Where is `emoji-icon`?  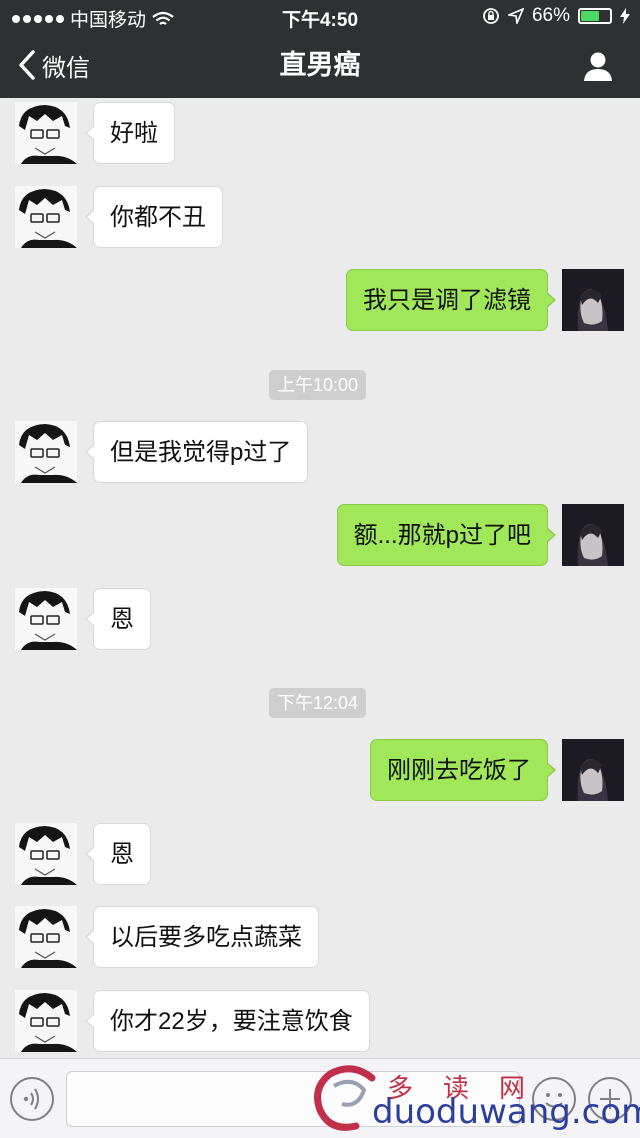
emoji-icon is located at coordinates (554, 1100).